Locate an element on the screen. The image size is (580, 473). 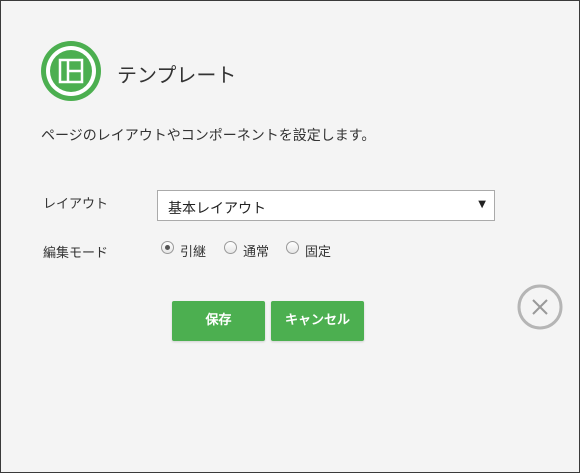
radio-normal-button is located at coordinates (230, 247).